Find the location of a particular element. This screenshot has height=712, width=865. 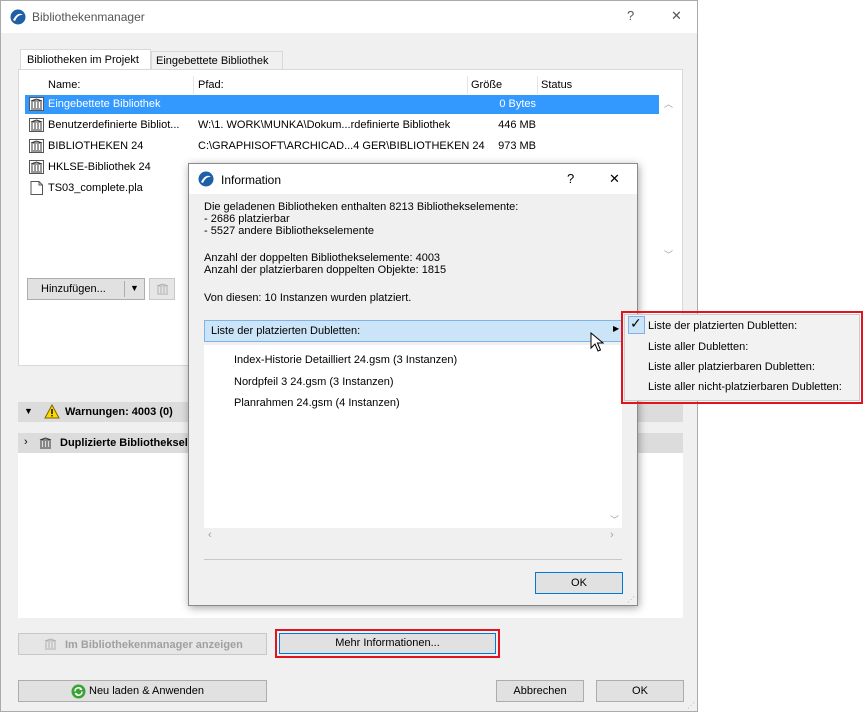

remove-library-button is located at coordinates (162, 289).